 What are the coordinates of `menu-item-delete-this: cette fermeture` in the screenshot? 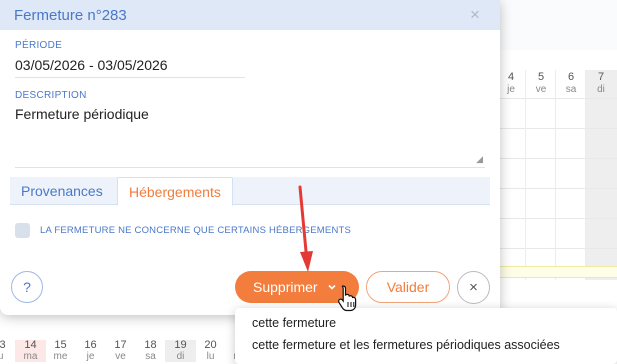 It's located at (294, 323).